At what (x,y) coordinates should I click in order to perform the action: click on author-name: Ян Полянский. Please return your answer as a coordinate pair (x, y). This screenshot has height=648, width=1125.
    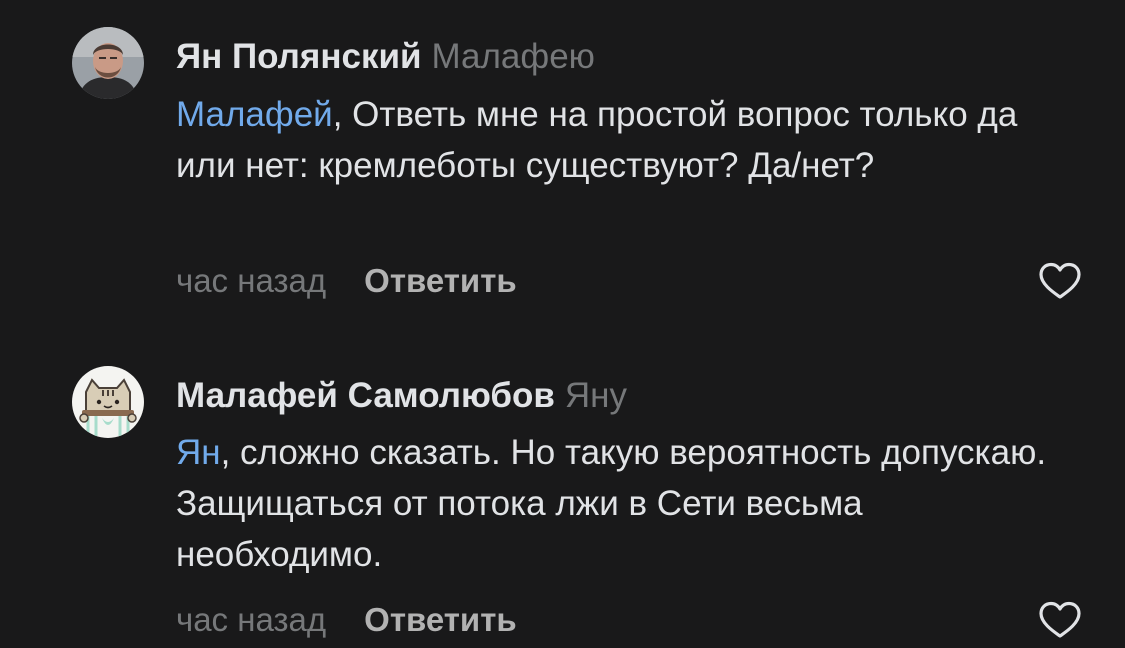
    Looking at the image, I should click on (299, 56).